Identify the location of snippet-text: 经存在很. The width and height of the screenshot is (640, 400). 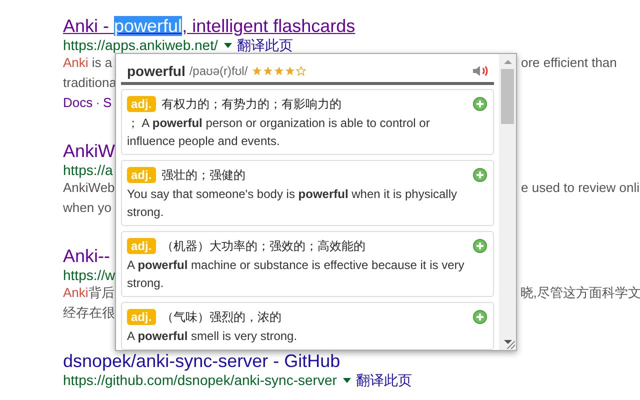
(89, 312).